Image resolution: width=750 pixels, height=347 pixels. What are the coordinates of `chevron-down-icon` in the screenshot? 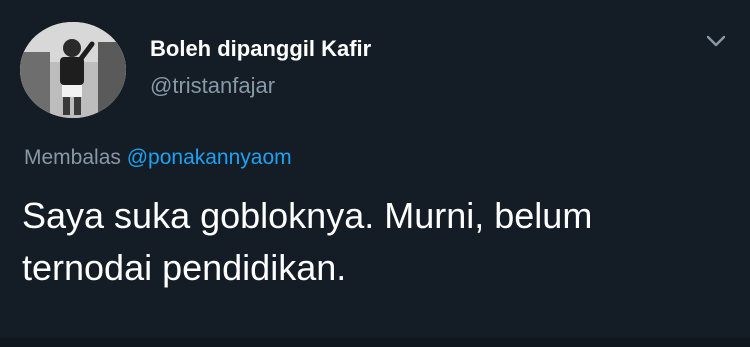 It's located at (716, 43).